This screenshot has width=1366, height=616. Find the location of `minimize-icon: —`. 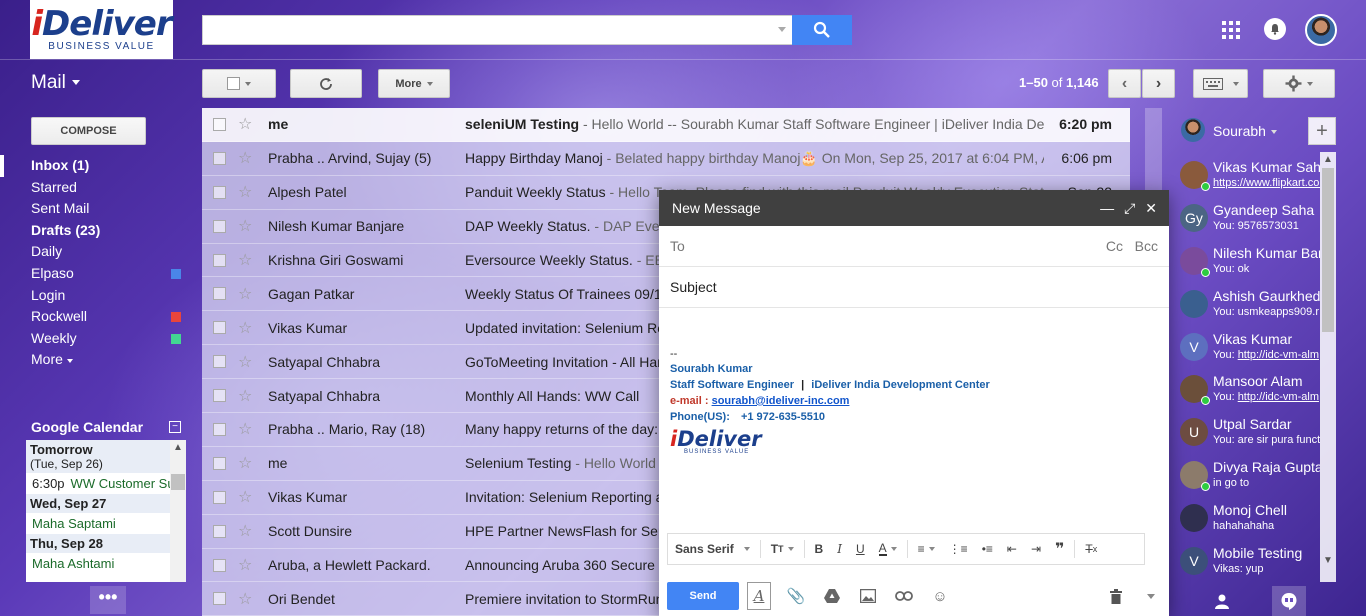

minimize-icon: — is located at coordinates (1107, 208).